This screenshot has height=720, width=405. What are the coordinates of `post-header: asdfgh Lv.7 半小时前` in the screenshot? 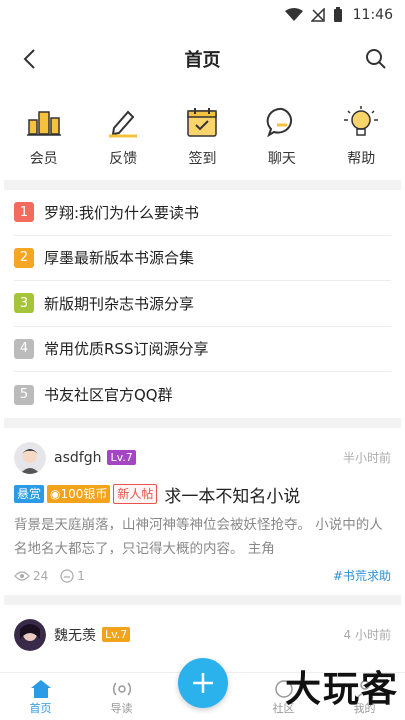 It's located at (202, 458).